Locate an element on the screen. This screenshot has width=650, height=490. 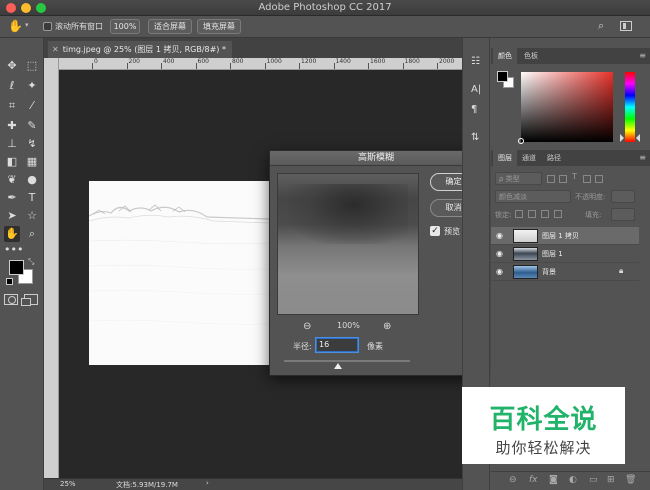
more-tools-icon: ••• is located at coordinates (13, 250).